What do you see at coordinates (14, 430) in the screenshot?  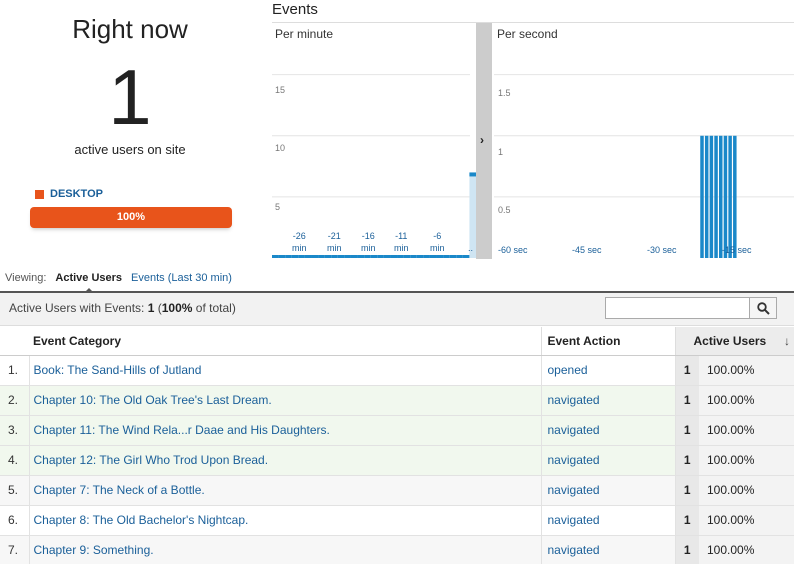 I see `row-index: 3.` at bounding box center [14, 430].